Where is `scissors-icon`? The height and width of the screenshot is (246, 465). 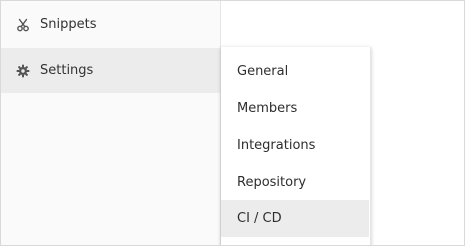 scissors-icon is located at coordinates (23, 25).